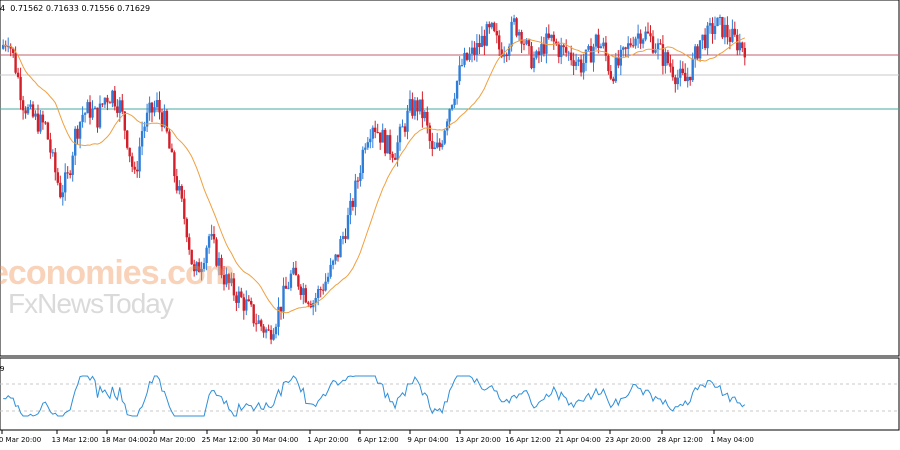 Image resolution: width=900 pixels, height=450 pixels. What do you see at coordinates (528, 440) in the screenshot?
I see `time-axis-label: 16 Apr 12:00` at bounding box center [528, 440].